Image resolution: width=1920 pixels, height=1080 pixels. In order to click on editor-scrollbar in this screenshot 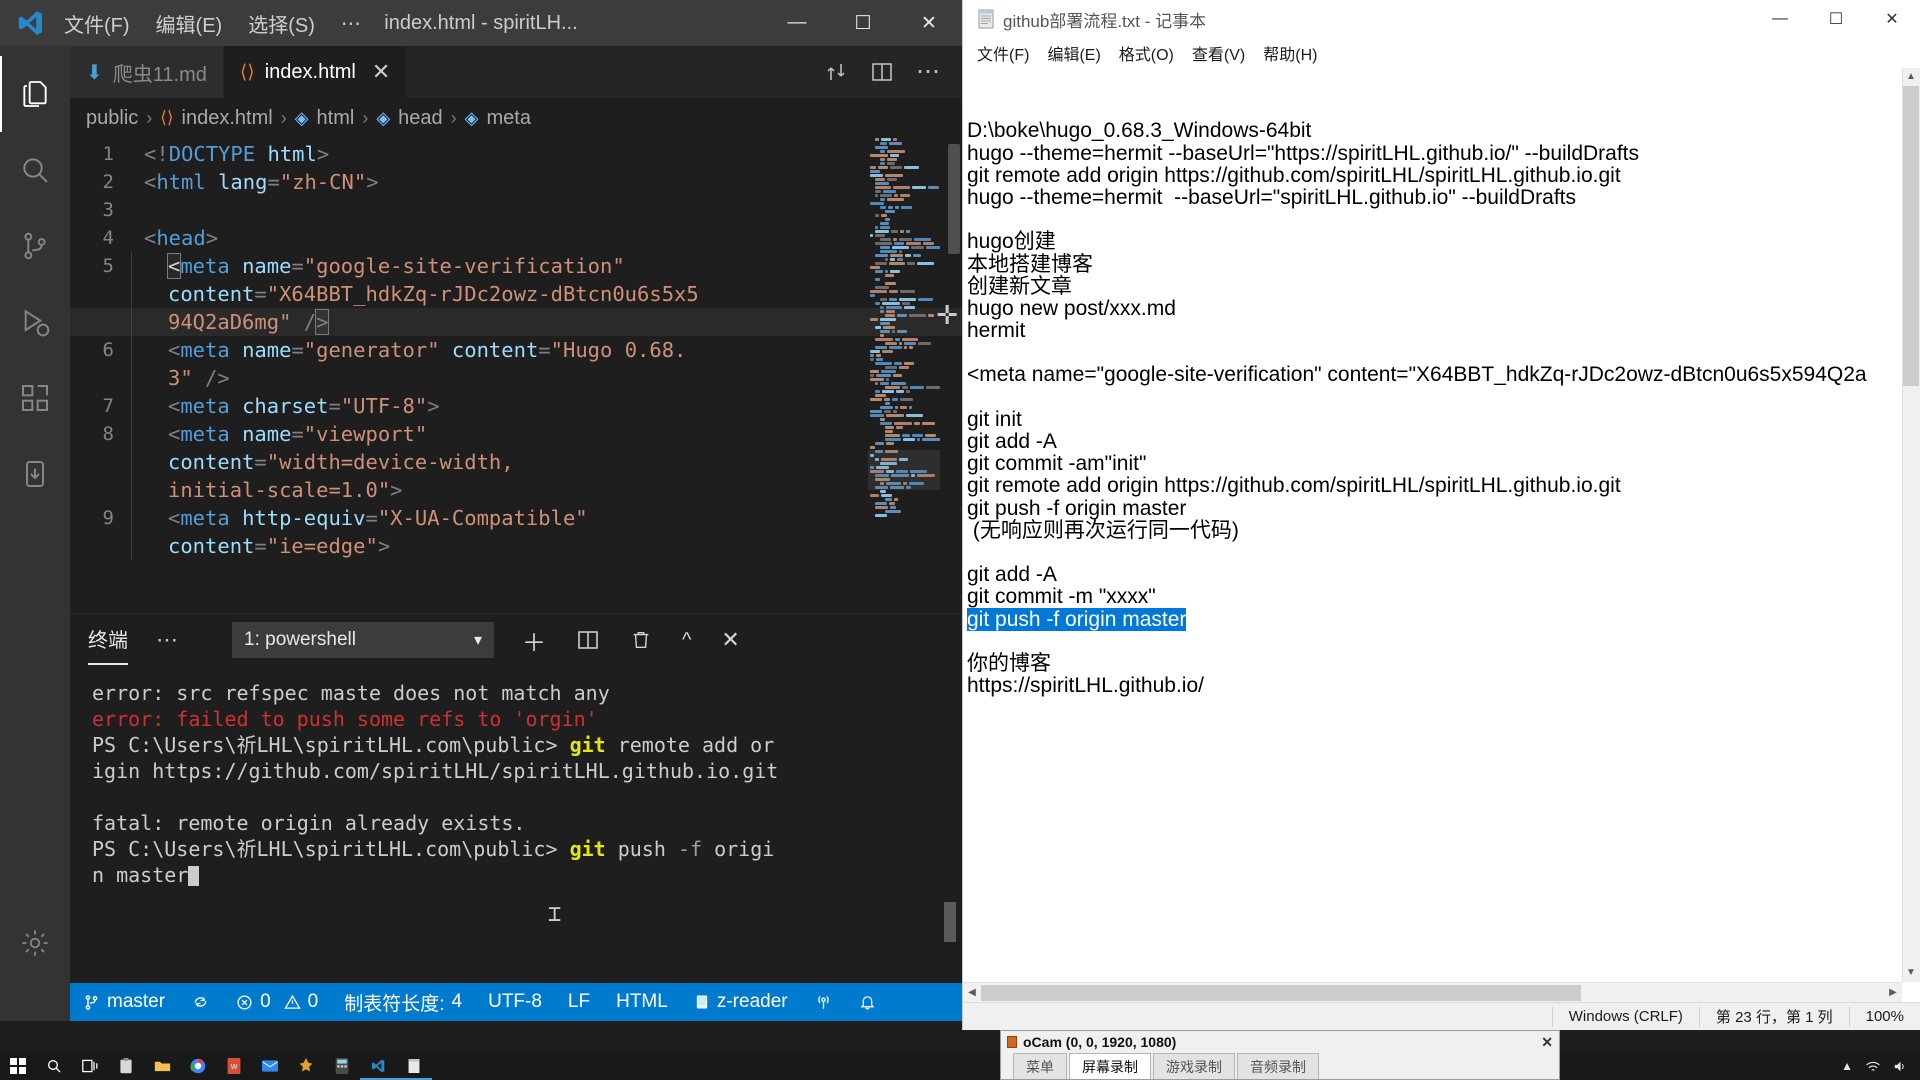, I will do `click(954, 199)`.